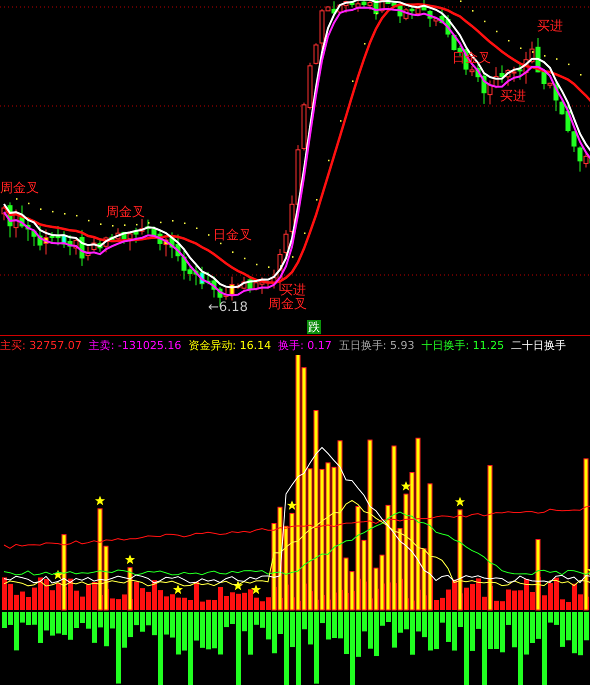 The image size is (590, 685). I want to click on indicator-value: 资金异动: 16.14, so click(230, 345).